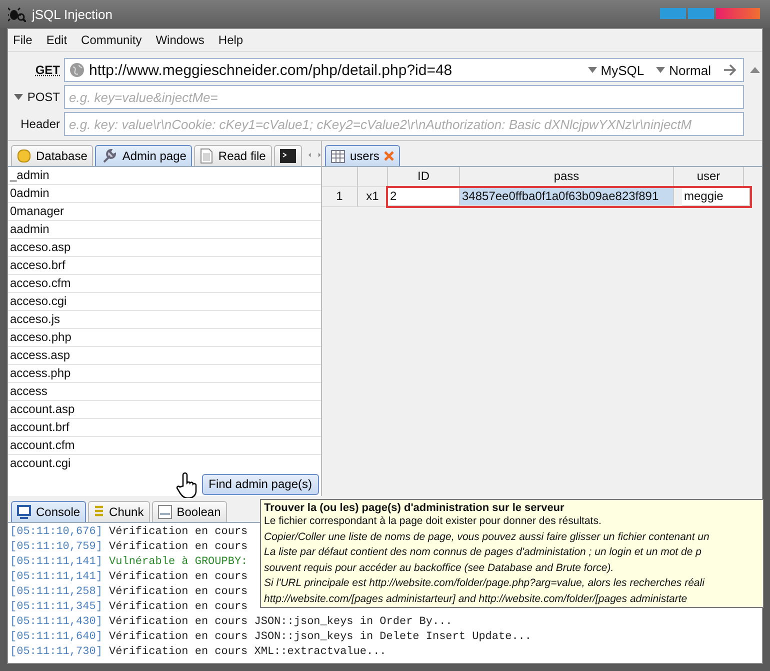 Image resolution: width=770 pixels, height=671 pixels. Describe the element at coordinates (231, 40) in the screenshot. I see `menu-item: Help` at that location.